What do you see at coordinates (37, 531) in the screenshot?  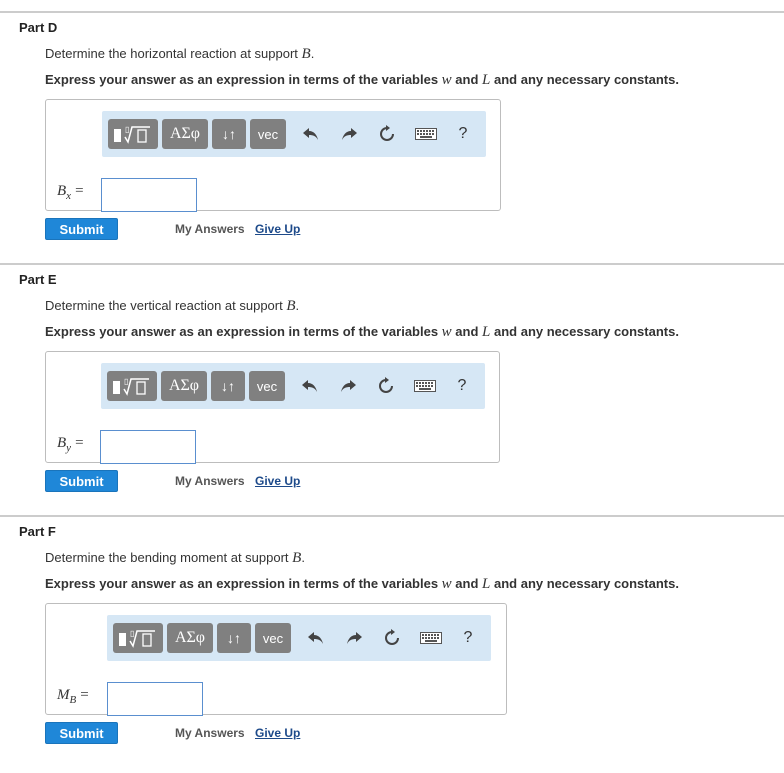 I see `part-title: Part F` at bounding box center [37, 531].